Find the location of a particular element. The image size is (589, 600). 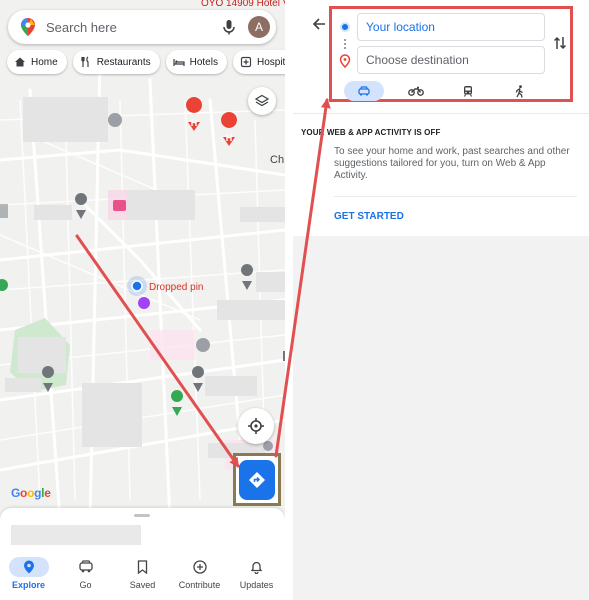

chip-home: Home is located at coordinates (37, 62).